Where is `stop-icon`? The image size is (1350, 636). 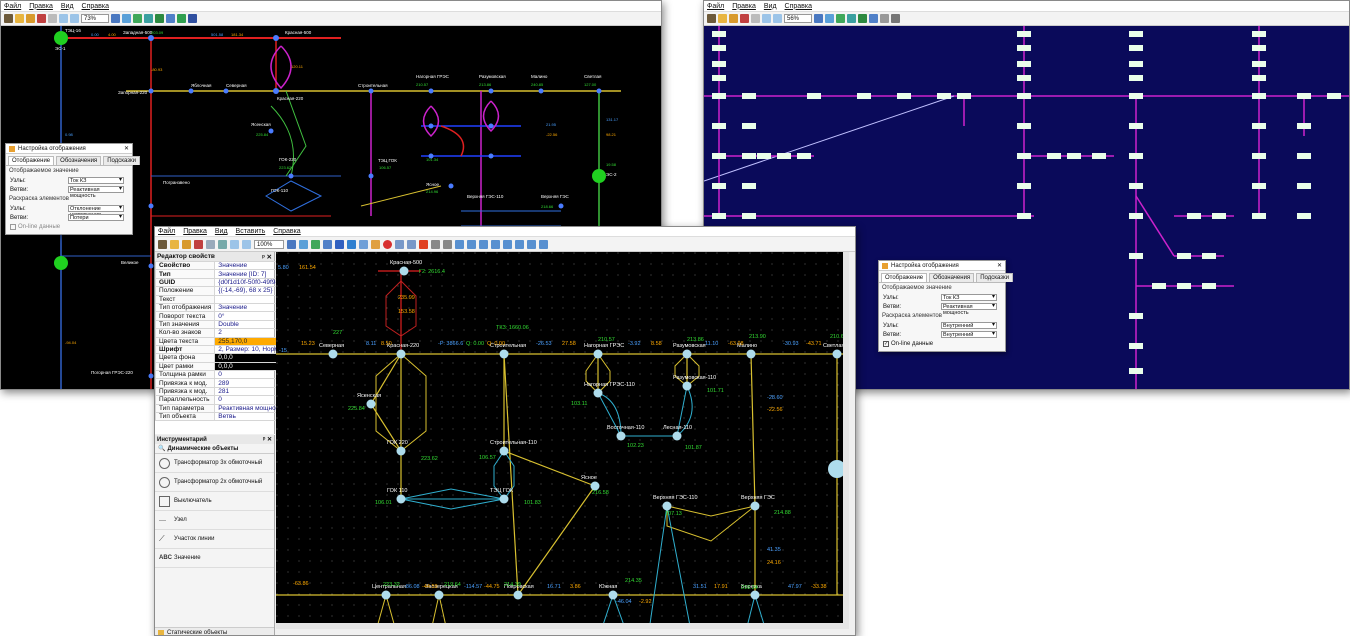 stop-icon is located at coordinates (895, 18).